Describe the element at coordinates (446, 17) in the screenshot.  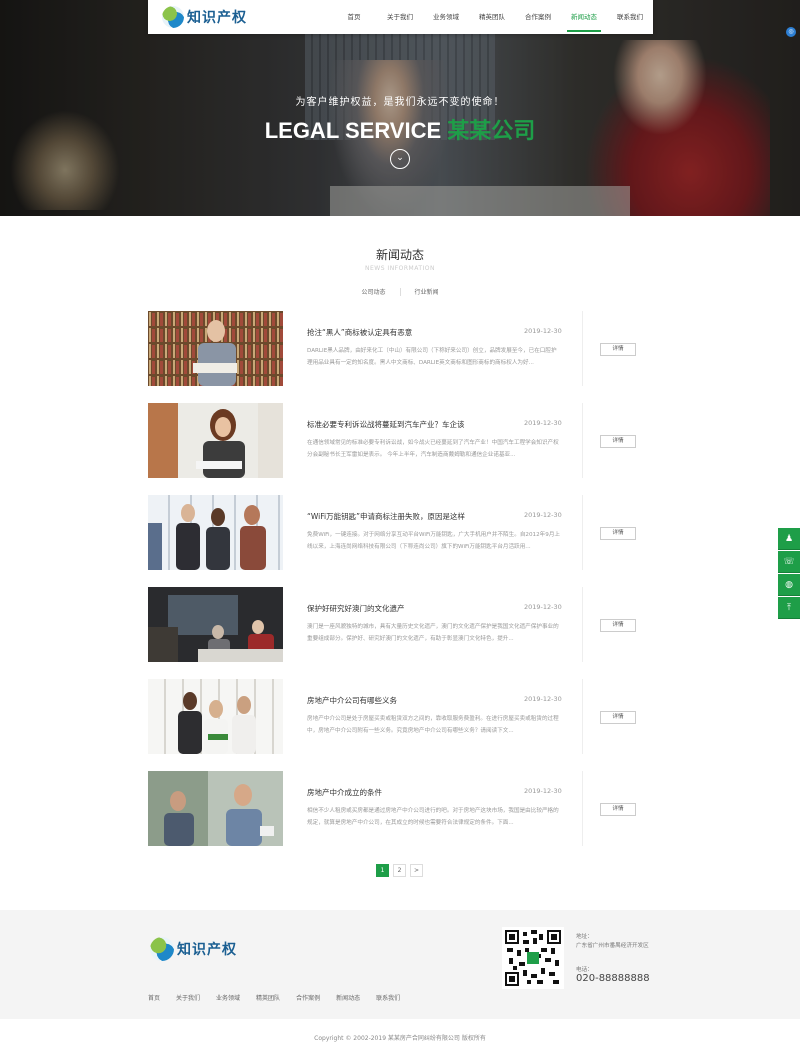
I see `nav-item-business: 业务领域` at that location.